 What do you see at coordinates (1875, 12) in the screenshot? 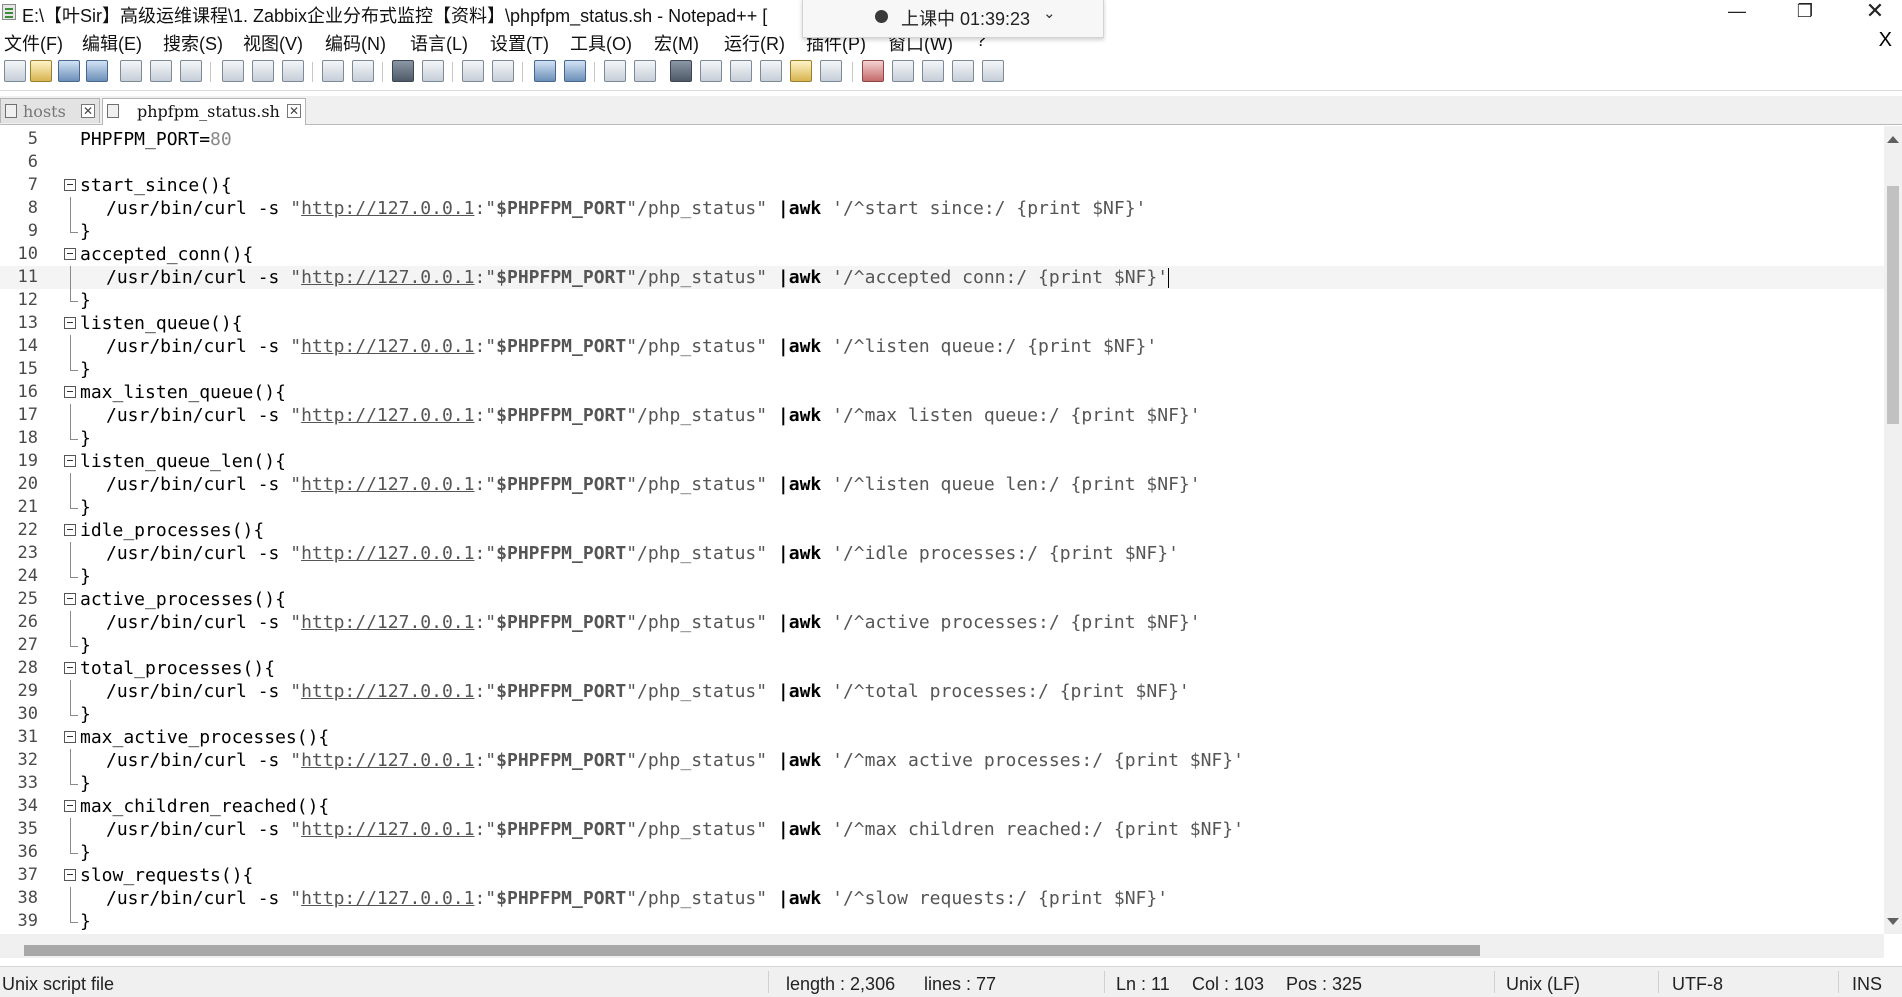
I see `close-window-button: ✕` at bounding box center [1875, 12].